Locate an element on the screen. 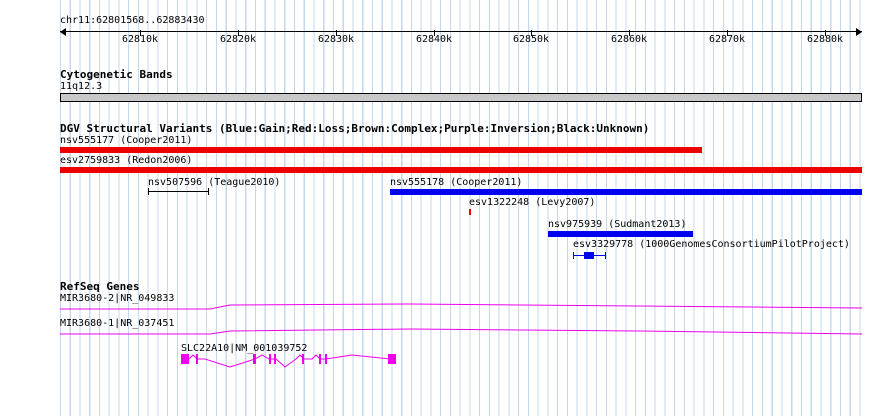 This screenshot has width=890, height=416. gene-mir3680-2-line is located at coordinates (461, 306).